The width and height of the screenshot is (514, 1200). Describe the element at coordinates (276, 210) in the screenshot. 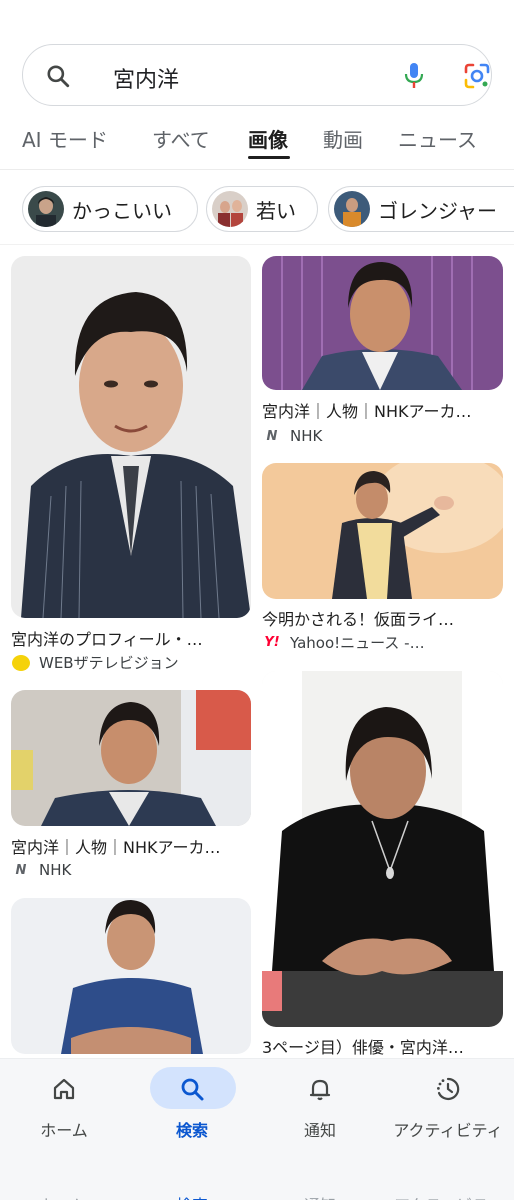

I see `chip-label: 若い` at that location.